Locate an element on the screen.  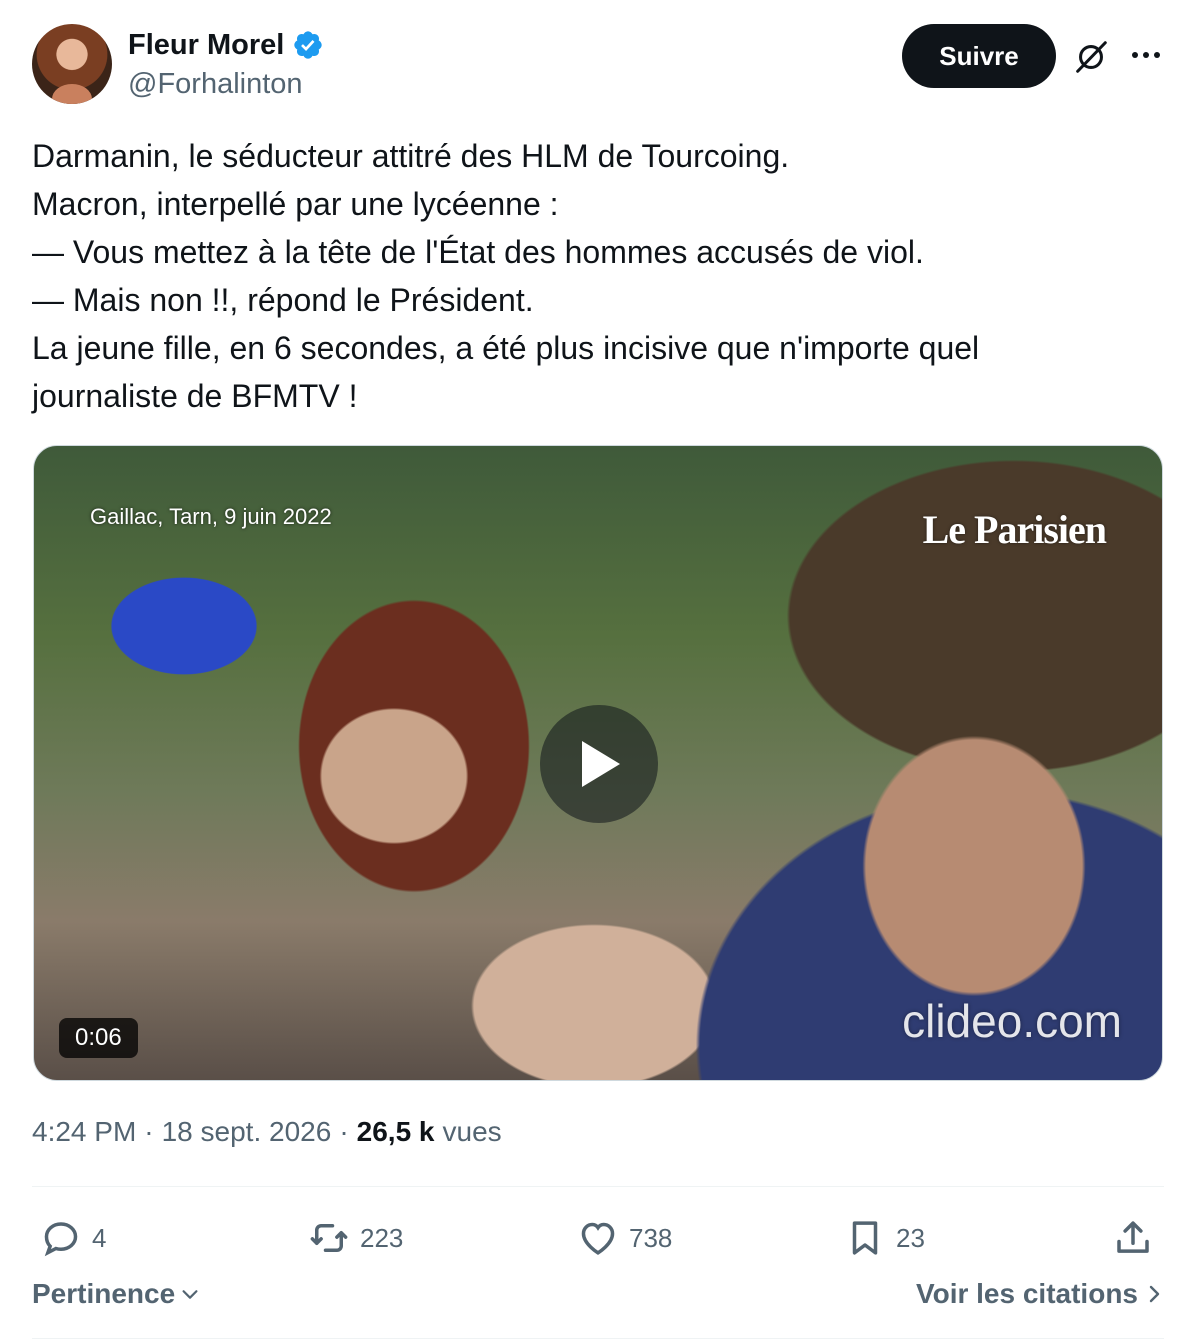
follow-button: Suivre is located at coordinates (979, 56).